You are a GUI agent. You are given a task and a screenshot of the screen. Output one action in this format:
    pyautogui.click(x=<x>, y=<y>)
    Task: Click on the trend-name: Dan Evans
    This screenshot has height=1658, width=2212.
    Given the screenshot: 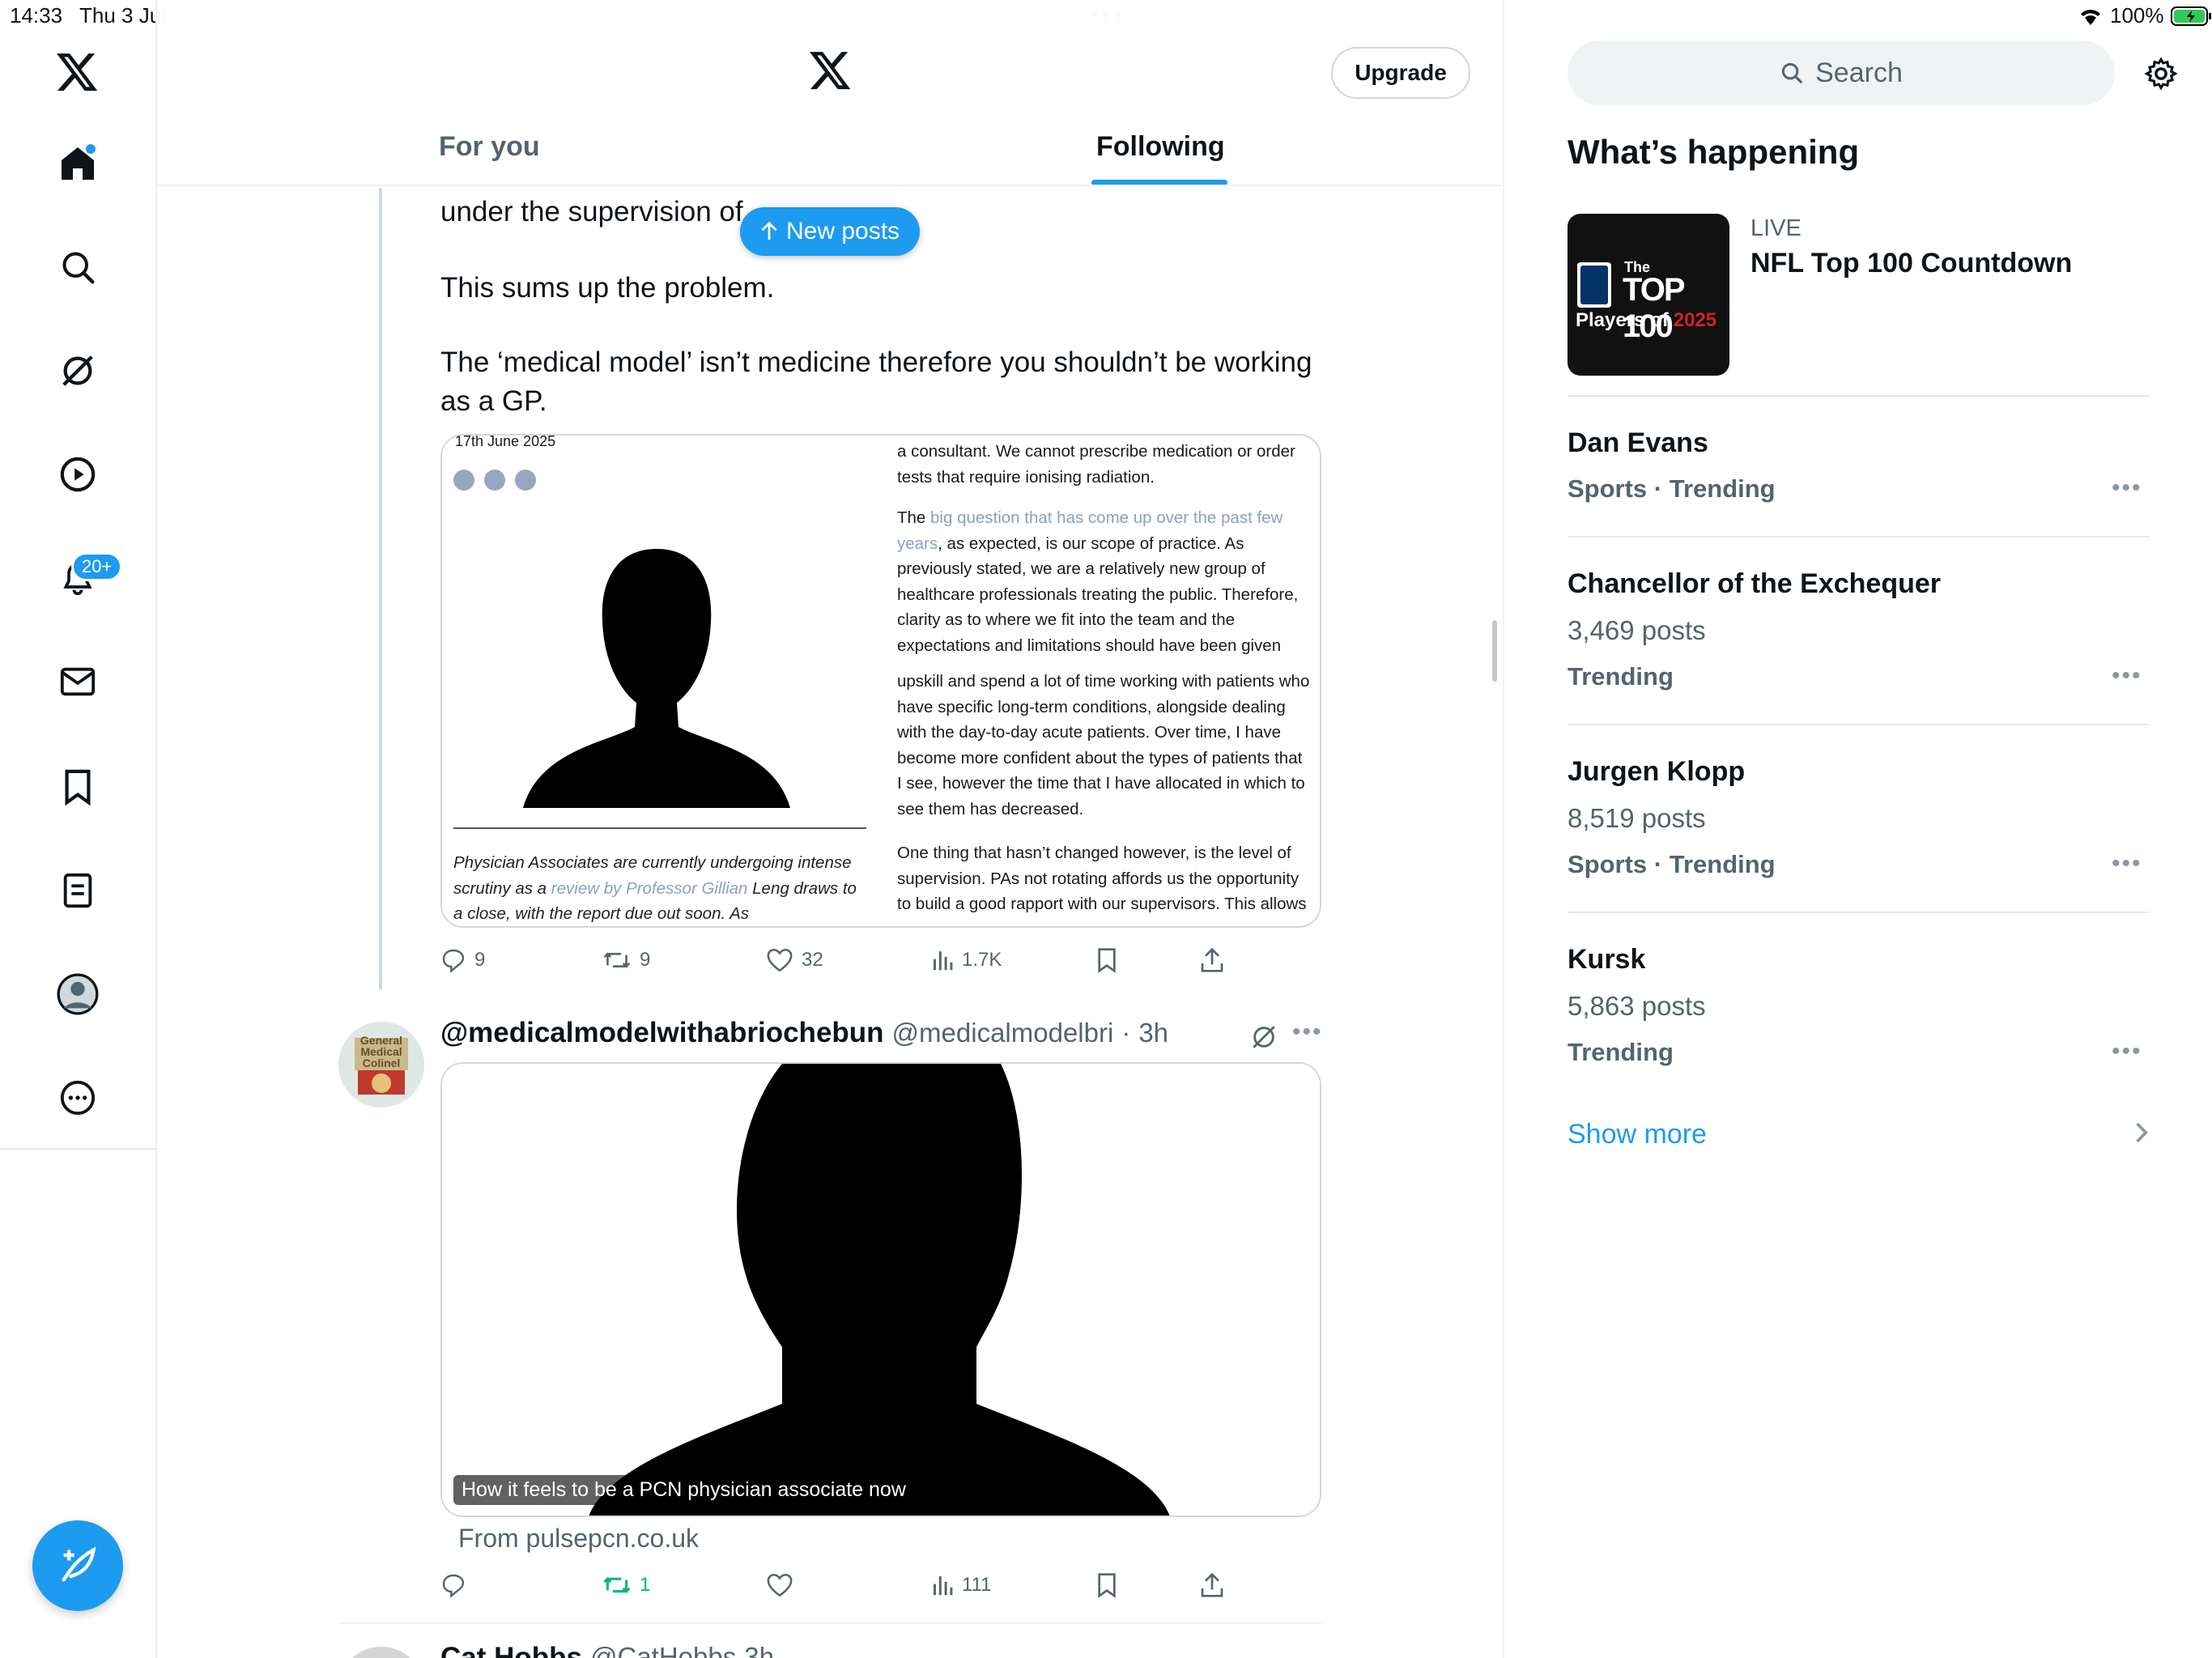 What is the action you would take?
    pyautogui.click(x=1638, y=443)
    